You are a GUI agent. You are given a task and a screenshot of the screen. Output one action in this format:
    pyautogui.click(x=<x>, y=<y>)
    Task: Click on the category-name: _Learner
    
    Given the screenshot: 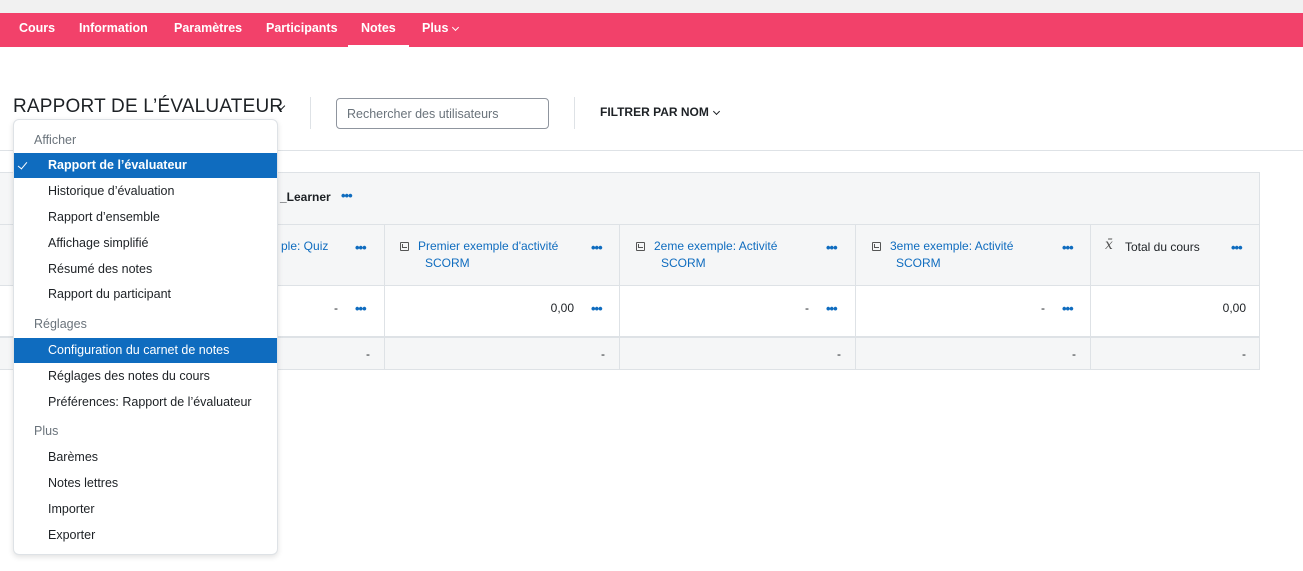 What is the action you would take?
    pyautogui.click(x=305, y=197)
    